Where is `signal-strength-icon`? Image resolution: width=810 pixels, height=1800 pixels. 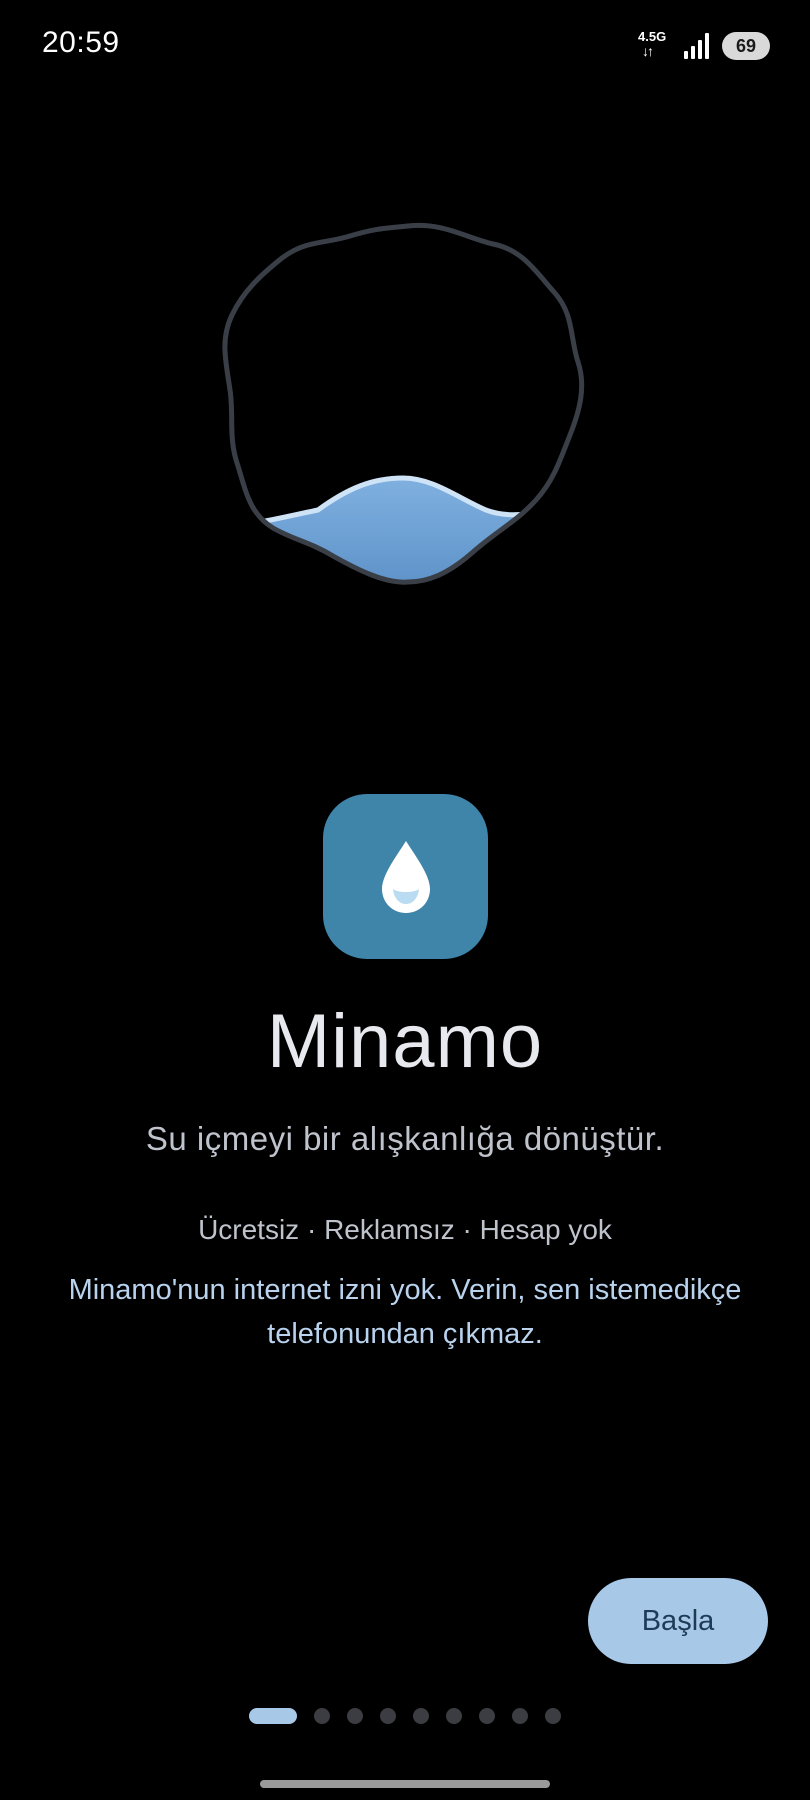 signal-strength-icon is located at coordinates (696, 46).